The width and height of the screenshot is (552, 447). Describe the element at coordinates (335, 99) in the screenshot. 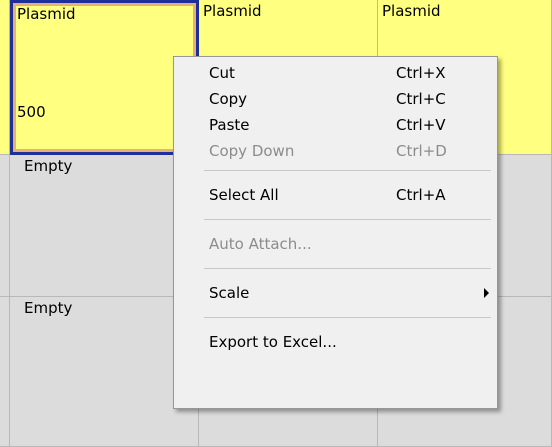

I see `menu-item-copy: Copy Ctrl+C` at that location.